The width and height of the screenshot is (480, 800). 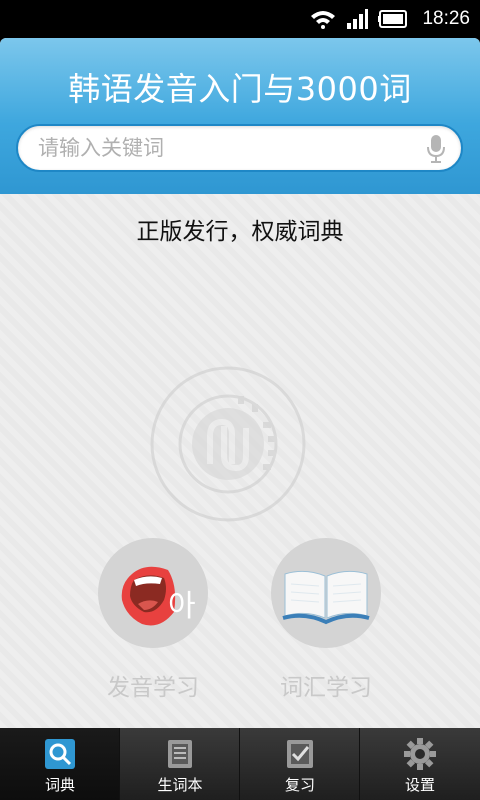 What do you see at coordinates (153, 688) in the screenshot?
I see `pronunciation-label: 发音学习` at bounding box center [153, 688].